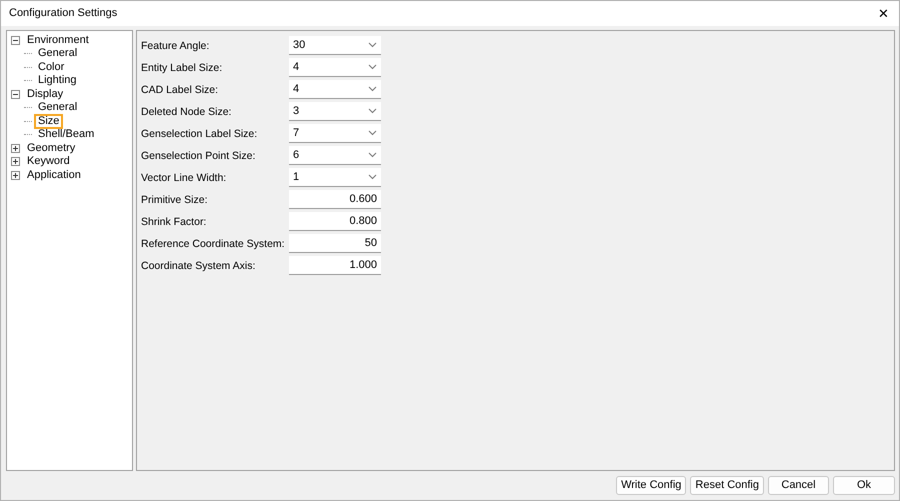 The width and height of the screenshot is (900, 501). I want to click on setting-label: Coordinate System Axis:, so click(198, 266).